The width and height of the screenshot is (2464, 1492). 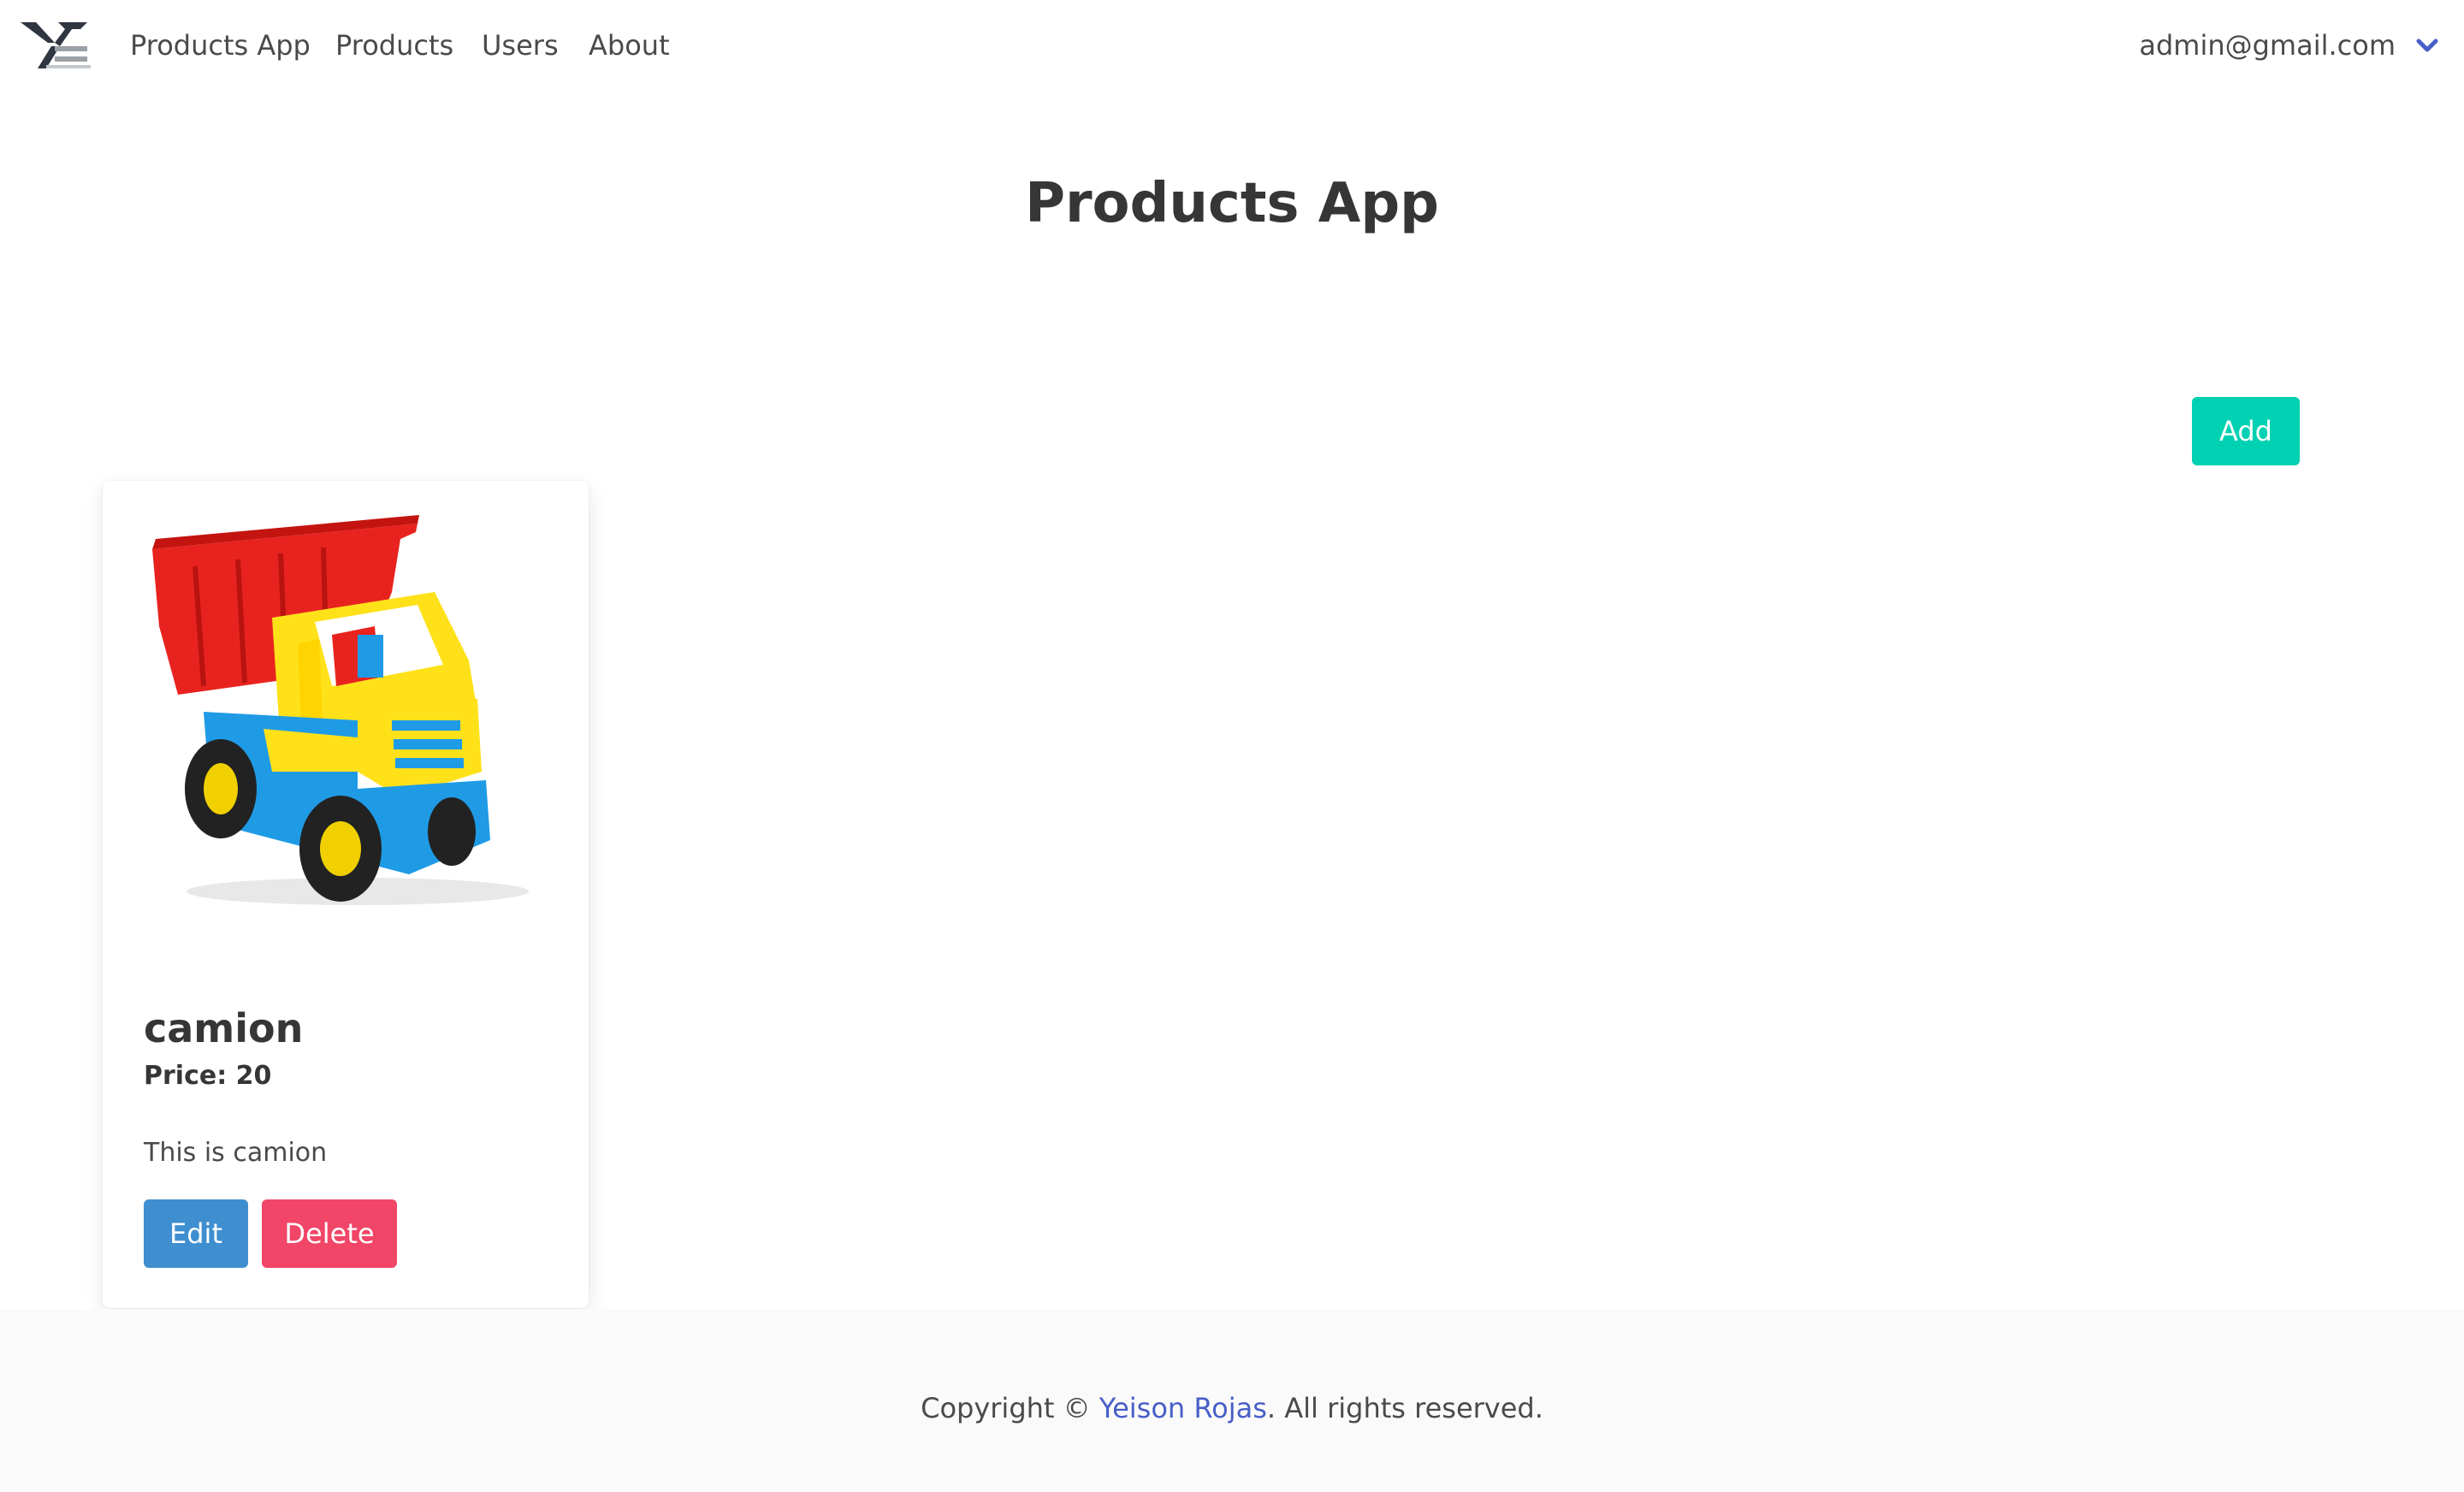 What do you see at coordinates (394, 45) in the screenshot?
I see `nav-item-products: Products` at bounding box center [394, 45].